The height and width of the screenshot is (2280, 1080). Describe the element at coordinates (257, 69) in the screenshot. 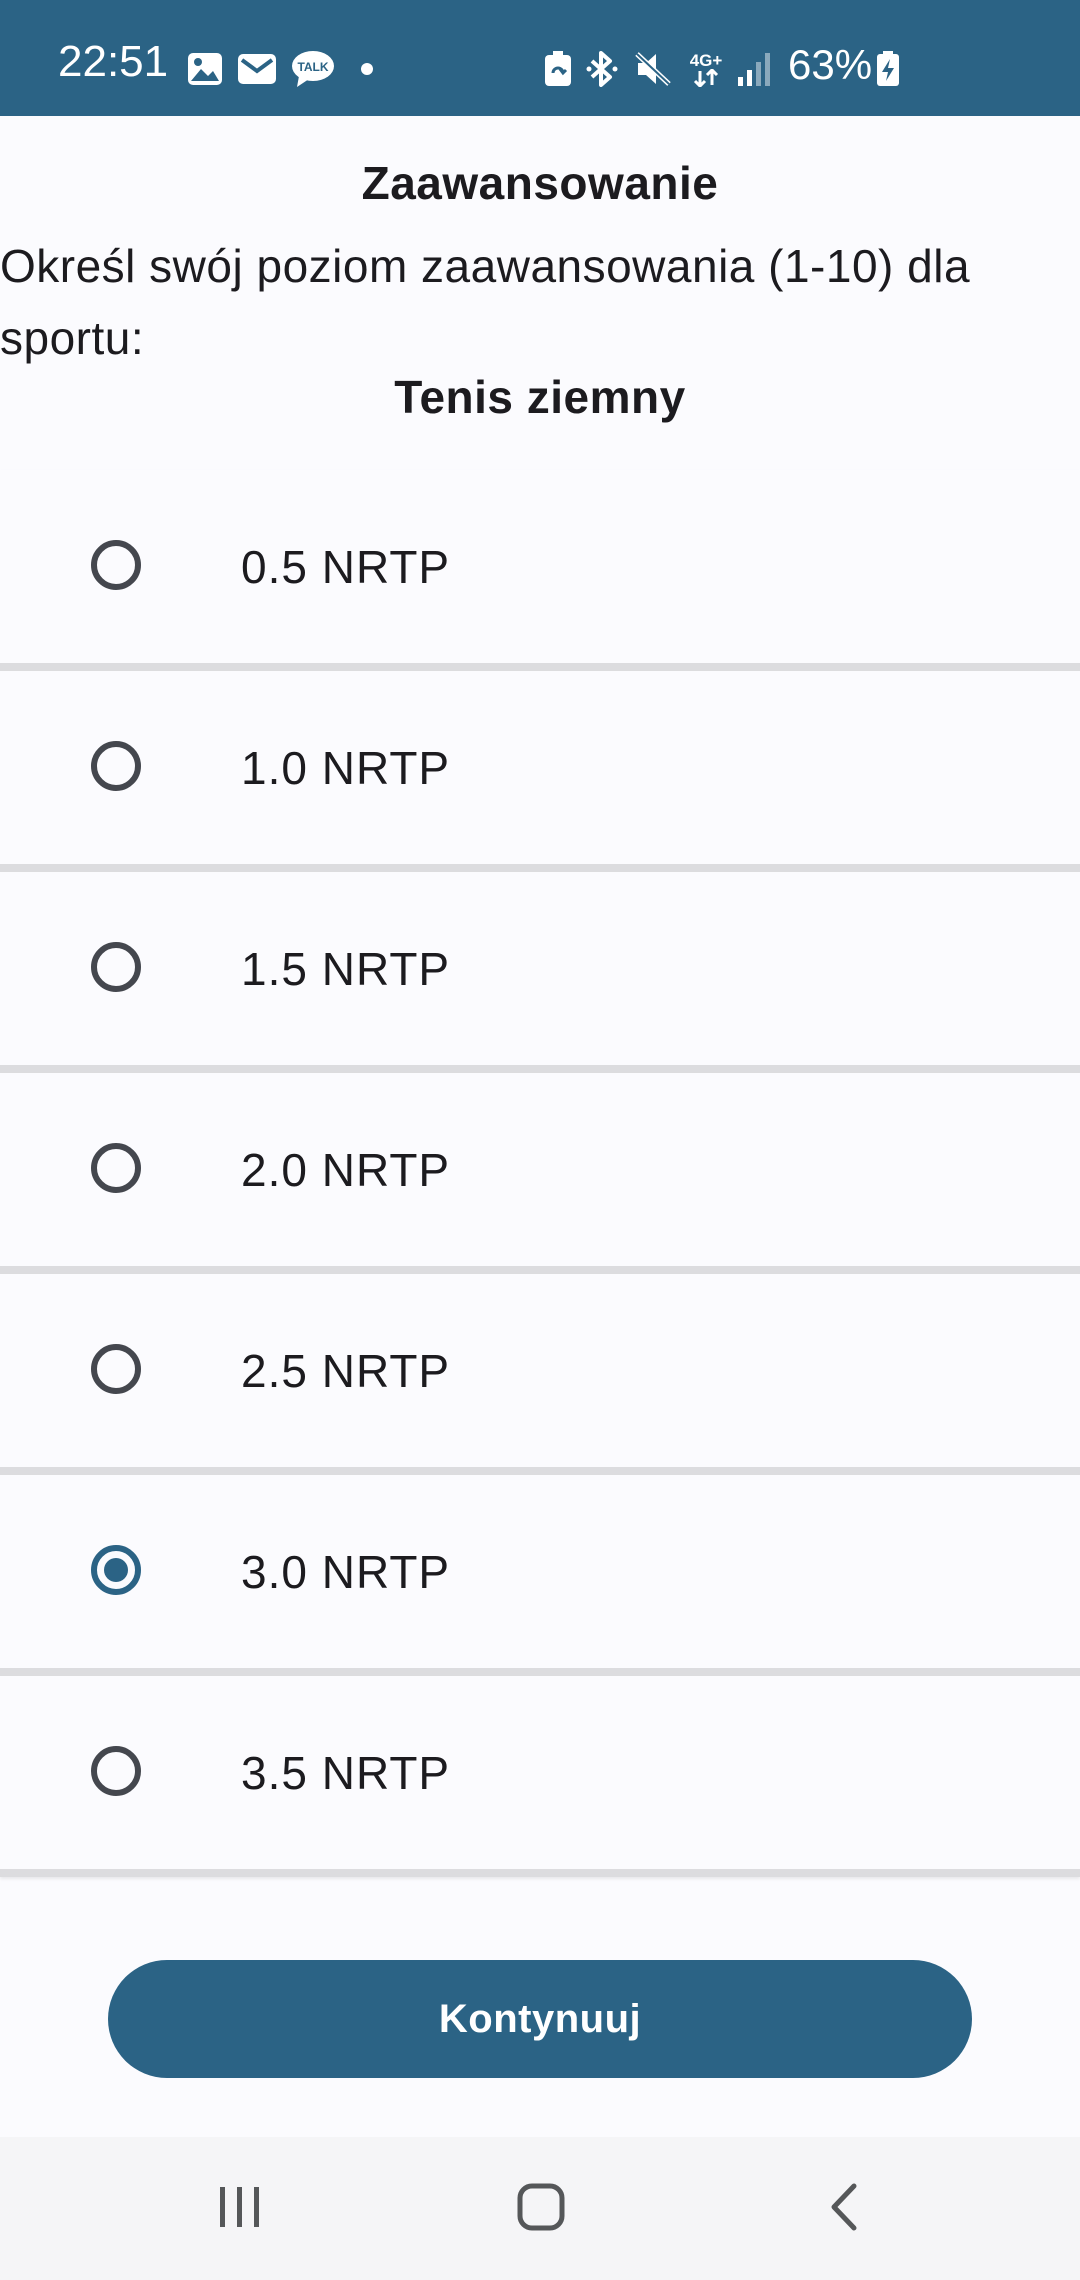

I see `mail-icon` at that location.